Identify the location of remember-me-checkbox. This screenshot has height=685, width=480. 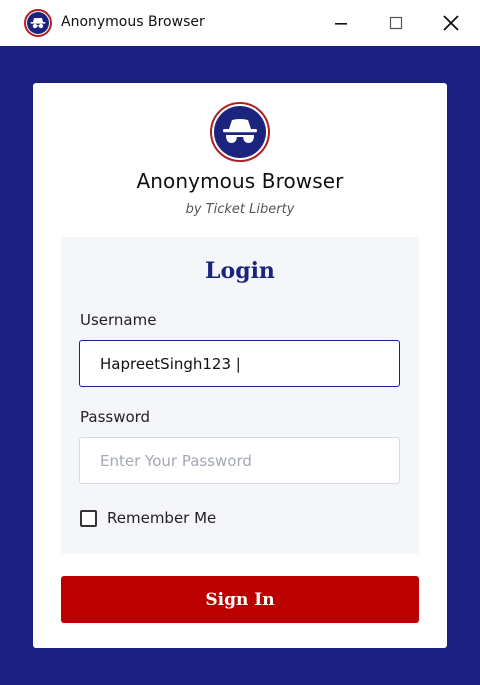
(88, 518).